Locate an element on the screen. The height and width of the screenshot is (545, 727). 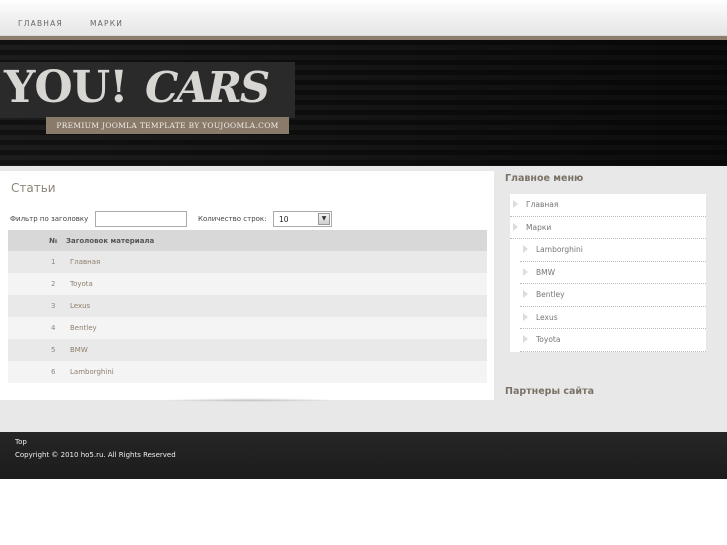
filter-label: Фильтр по заголовку is located at coordinates (49, 219).